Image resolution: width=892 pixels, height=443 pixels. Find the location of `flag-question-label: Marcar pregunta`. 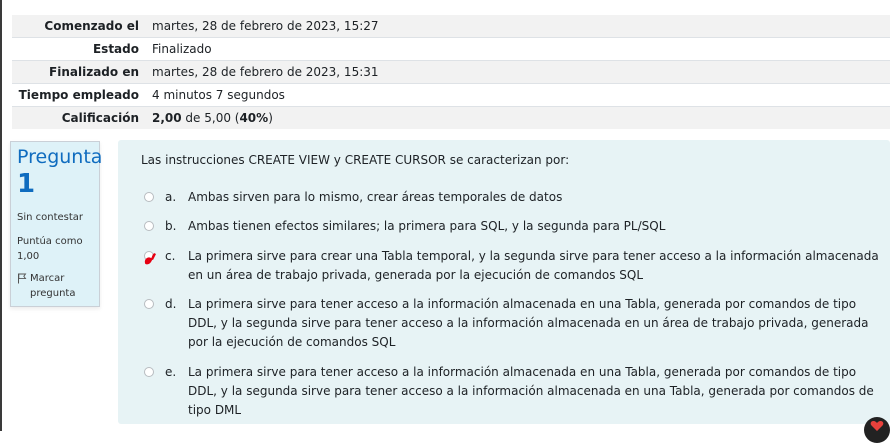

flag-question-label: Marcar pregunta is located at coordinates (53, 286).